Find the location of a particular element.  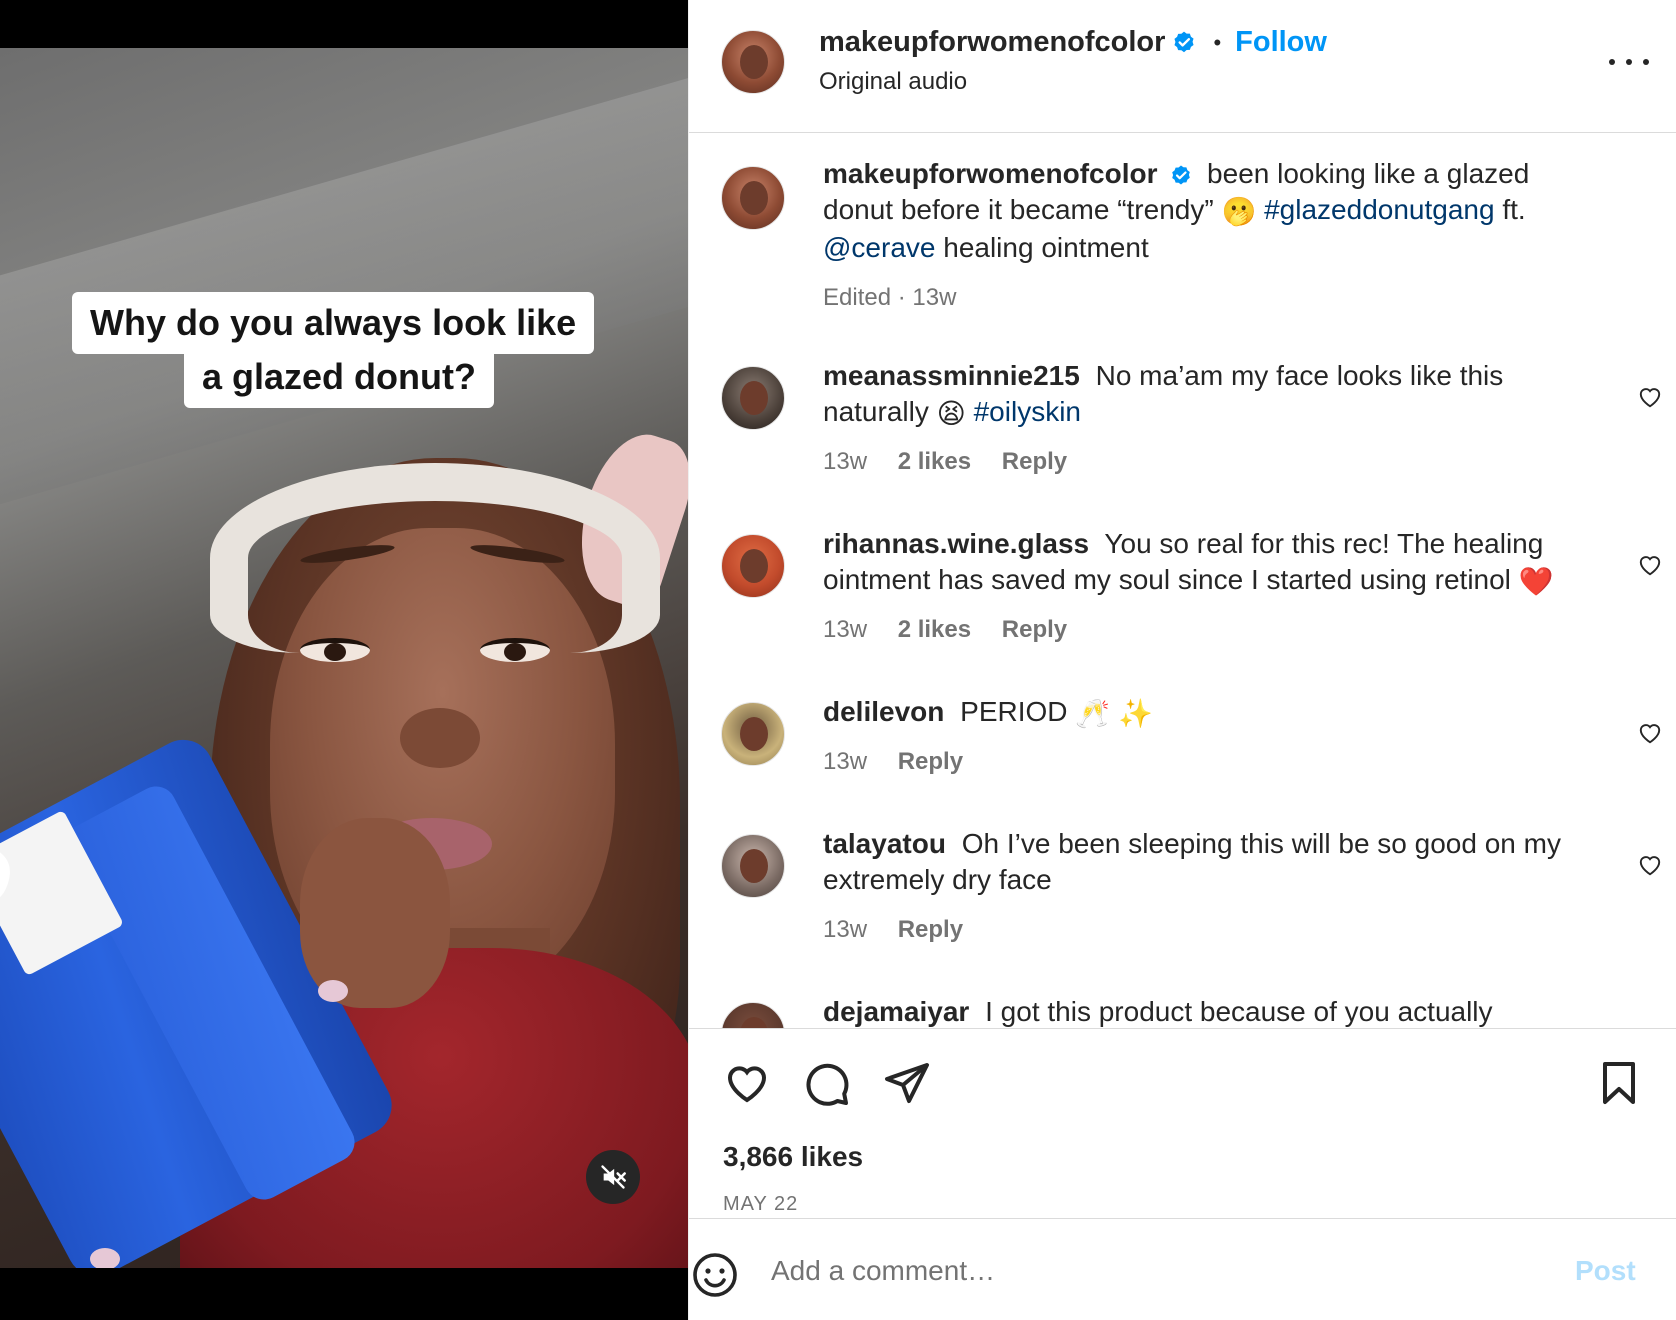

unmute-button is located at coordinates (613, 1177).